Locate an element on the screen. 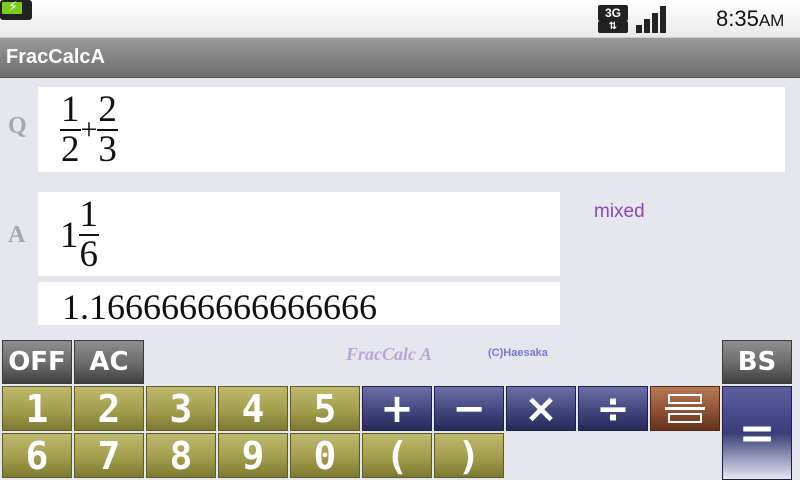  clock: 8:35AM is located at coordinates (750, 19).